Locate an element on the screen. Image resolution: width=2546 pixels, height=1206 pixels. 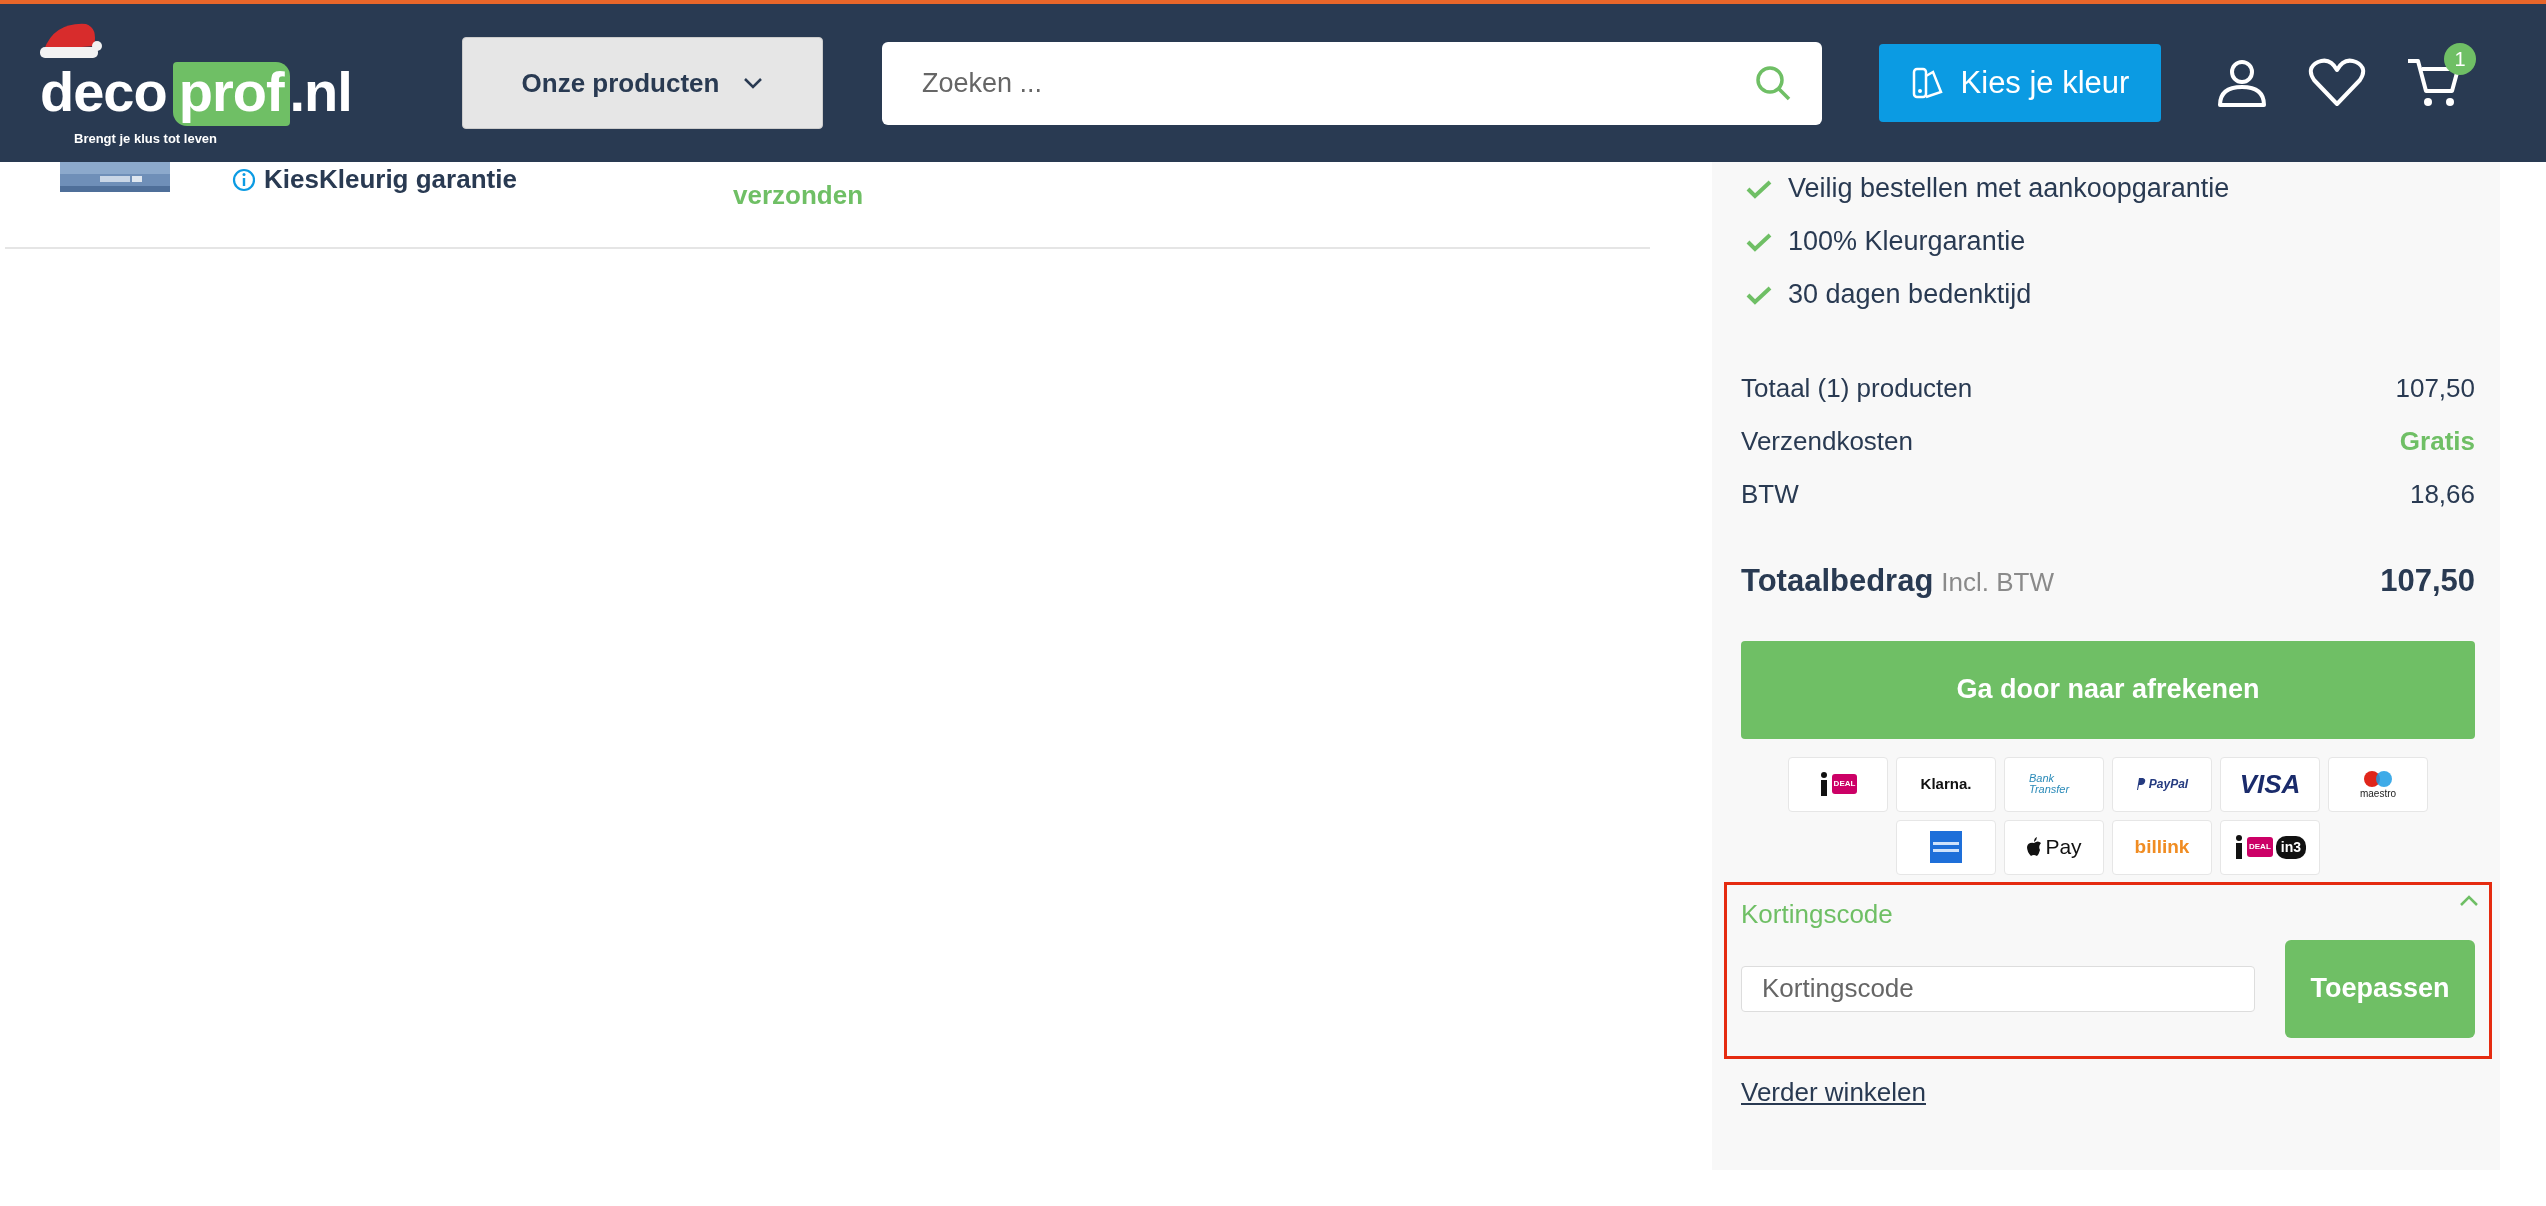
summary-label: BTW is located at coordinates (1770, 494).